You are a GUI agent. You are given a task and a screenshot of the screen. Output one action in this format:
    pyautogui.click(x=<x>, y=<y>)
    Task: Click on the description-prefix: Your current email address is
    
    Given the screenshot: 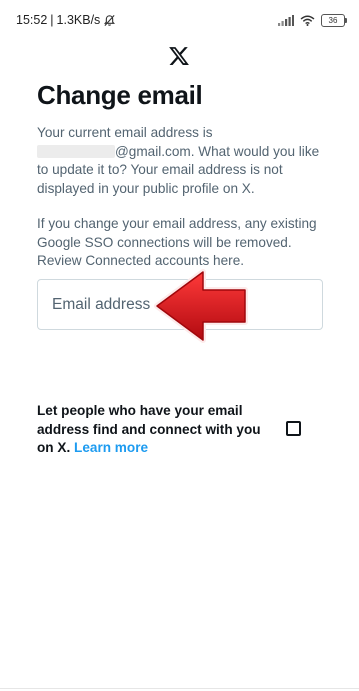 What is the action you would take?
    pyautogui.click(x=125, y=132)
    